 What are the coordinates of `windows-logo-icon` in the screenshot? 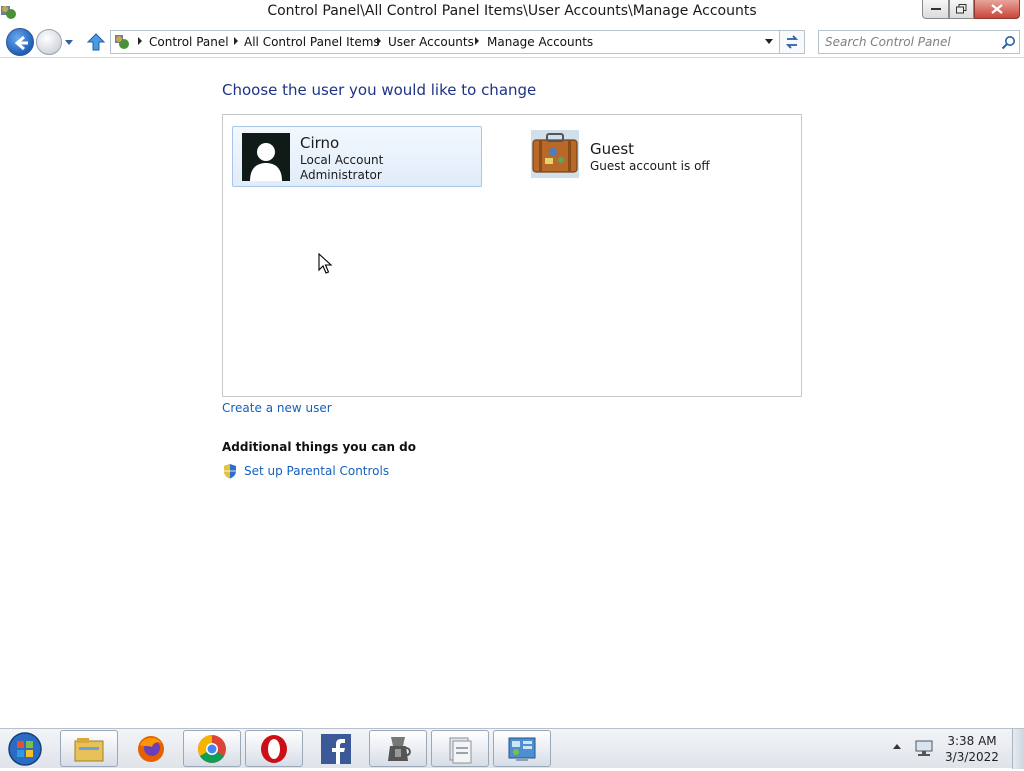 It's located at (25, 749).